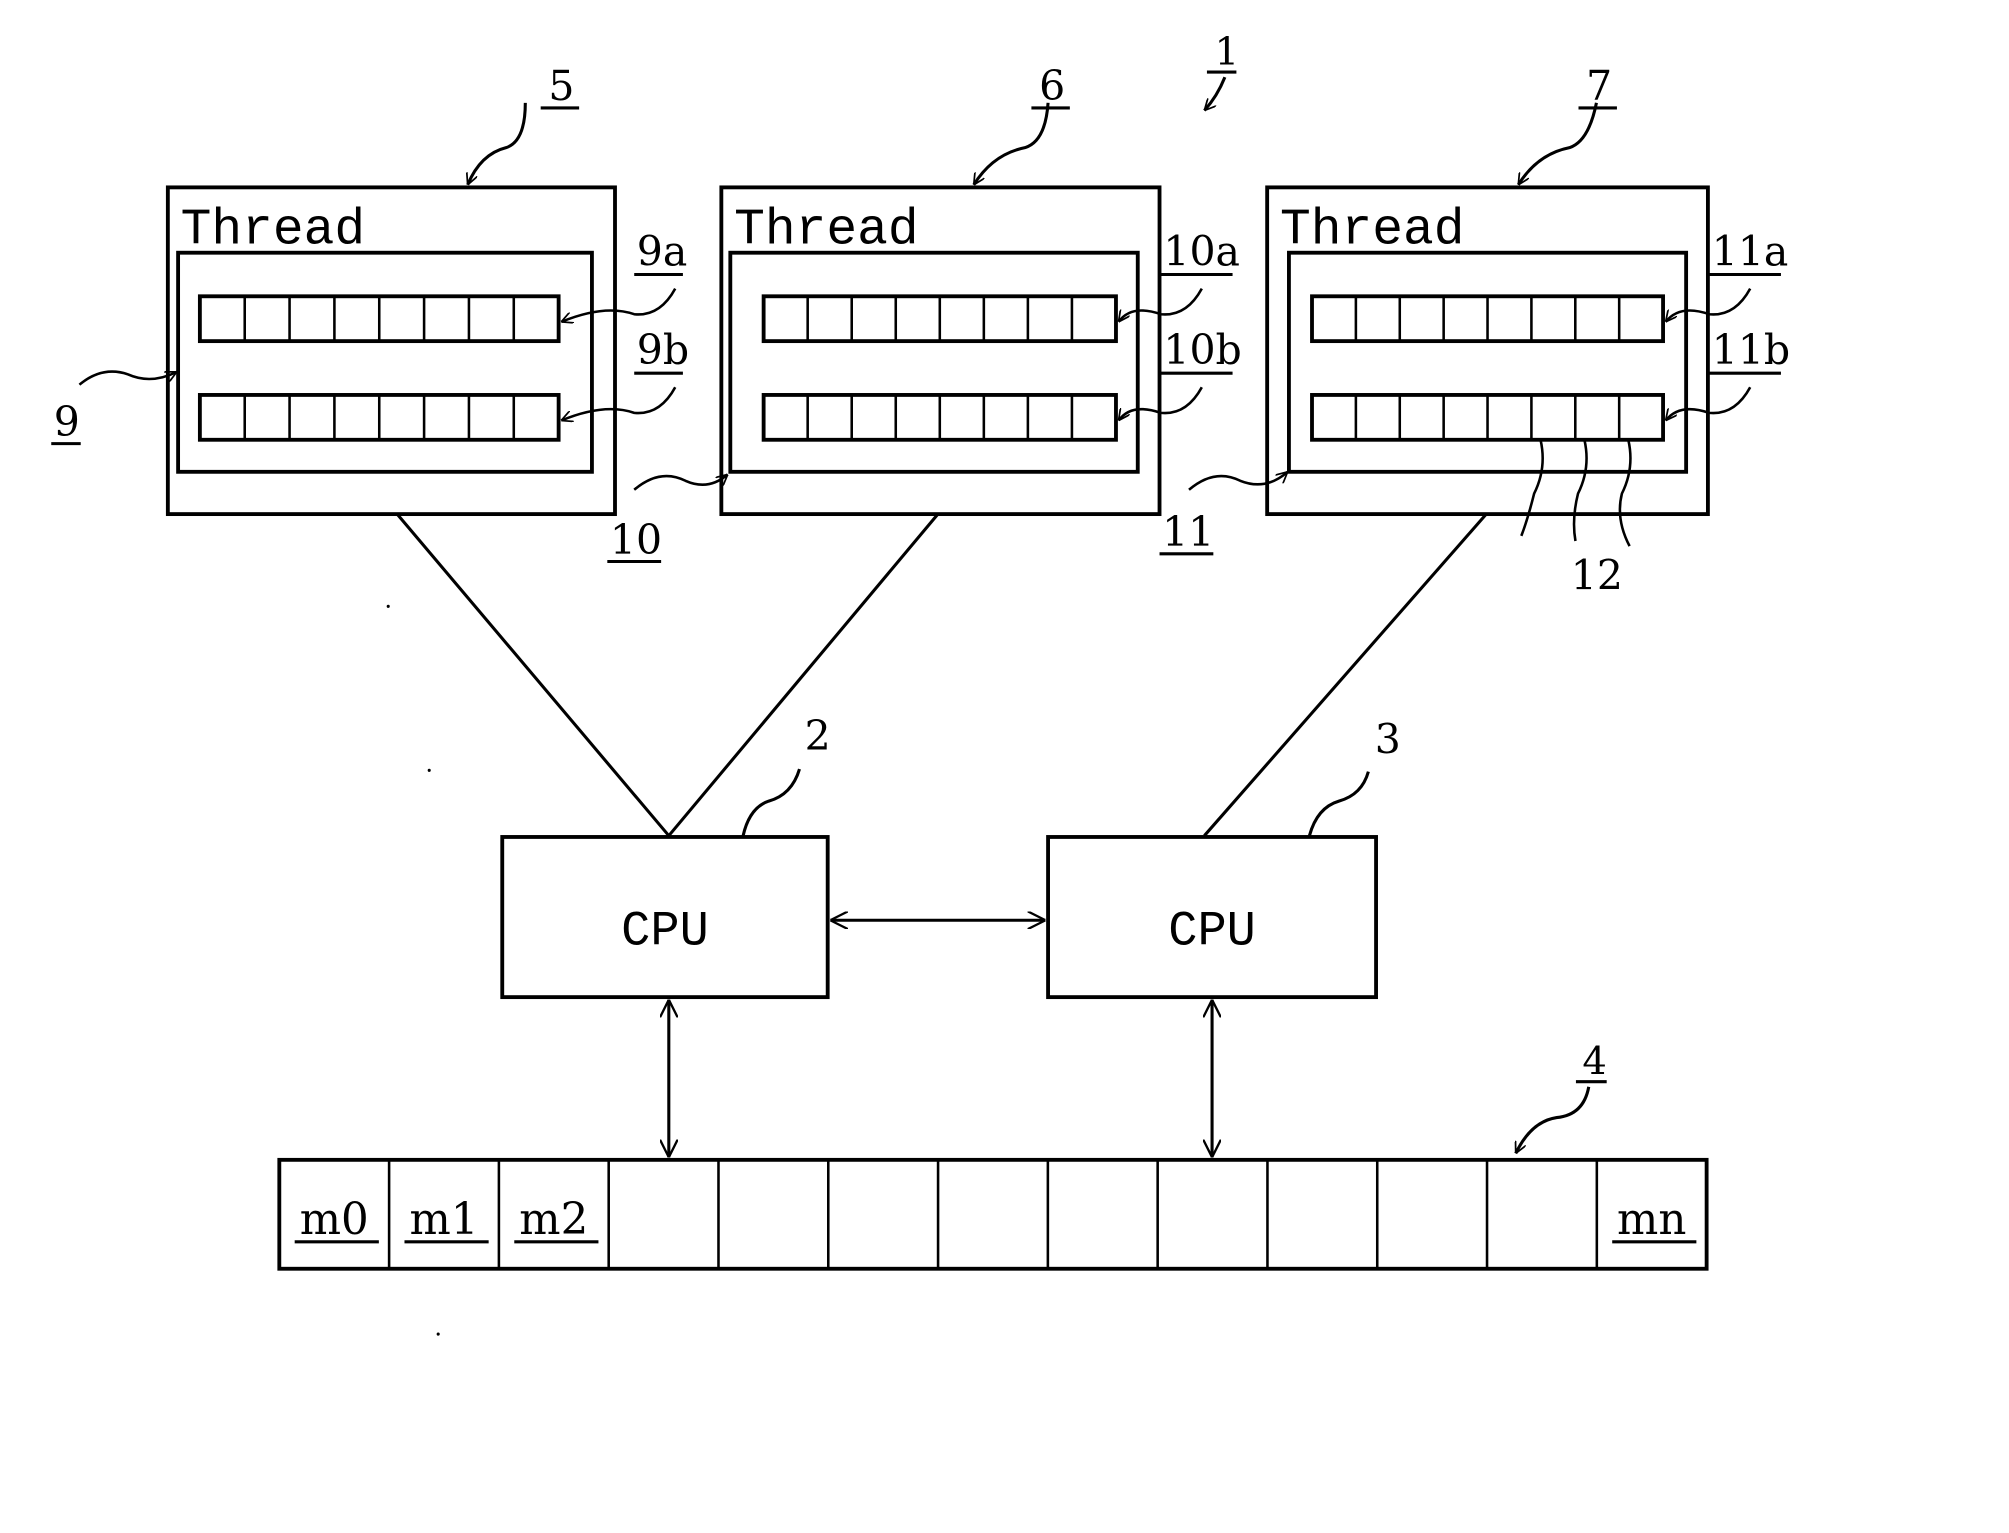 The image size is (2009, 1533). Describe the element at coordinates (370, 289) in the screenshot. I see `thread-5: Thread599a9b` at that location.